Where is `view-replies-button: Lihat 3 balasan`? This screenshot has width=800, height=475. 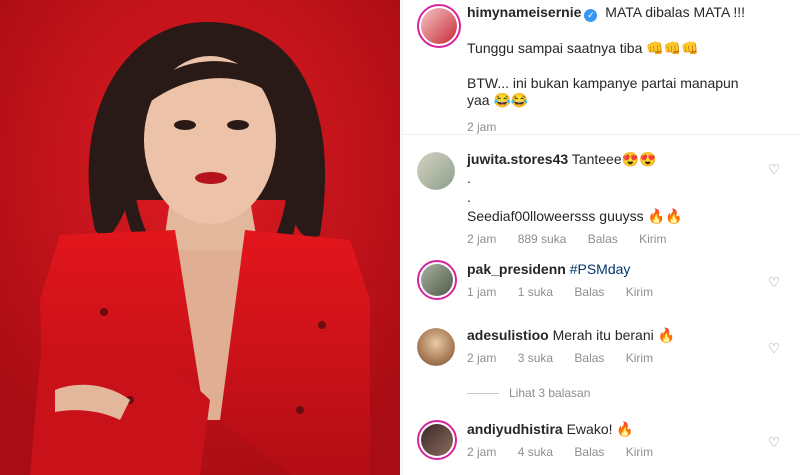
view-replies-button: Lihat 3 balasan is located at coordinates (528, 393).